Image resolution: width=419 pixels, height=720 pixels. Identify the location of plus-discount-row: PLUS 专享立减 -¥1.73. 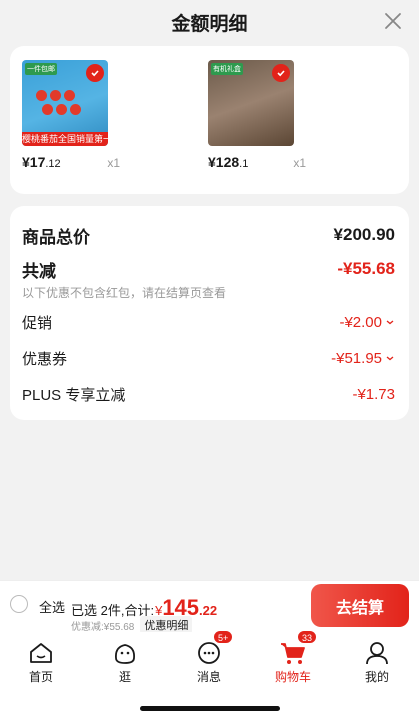
(208, 394).